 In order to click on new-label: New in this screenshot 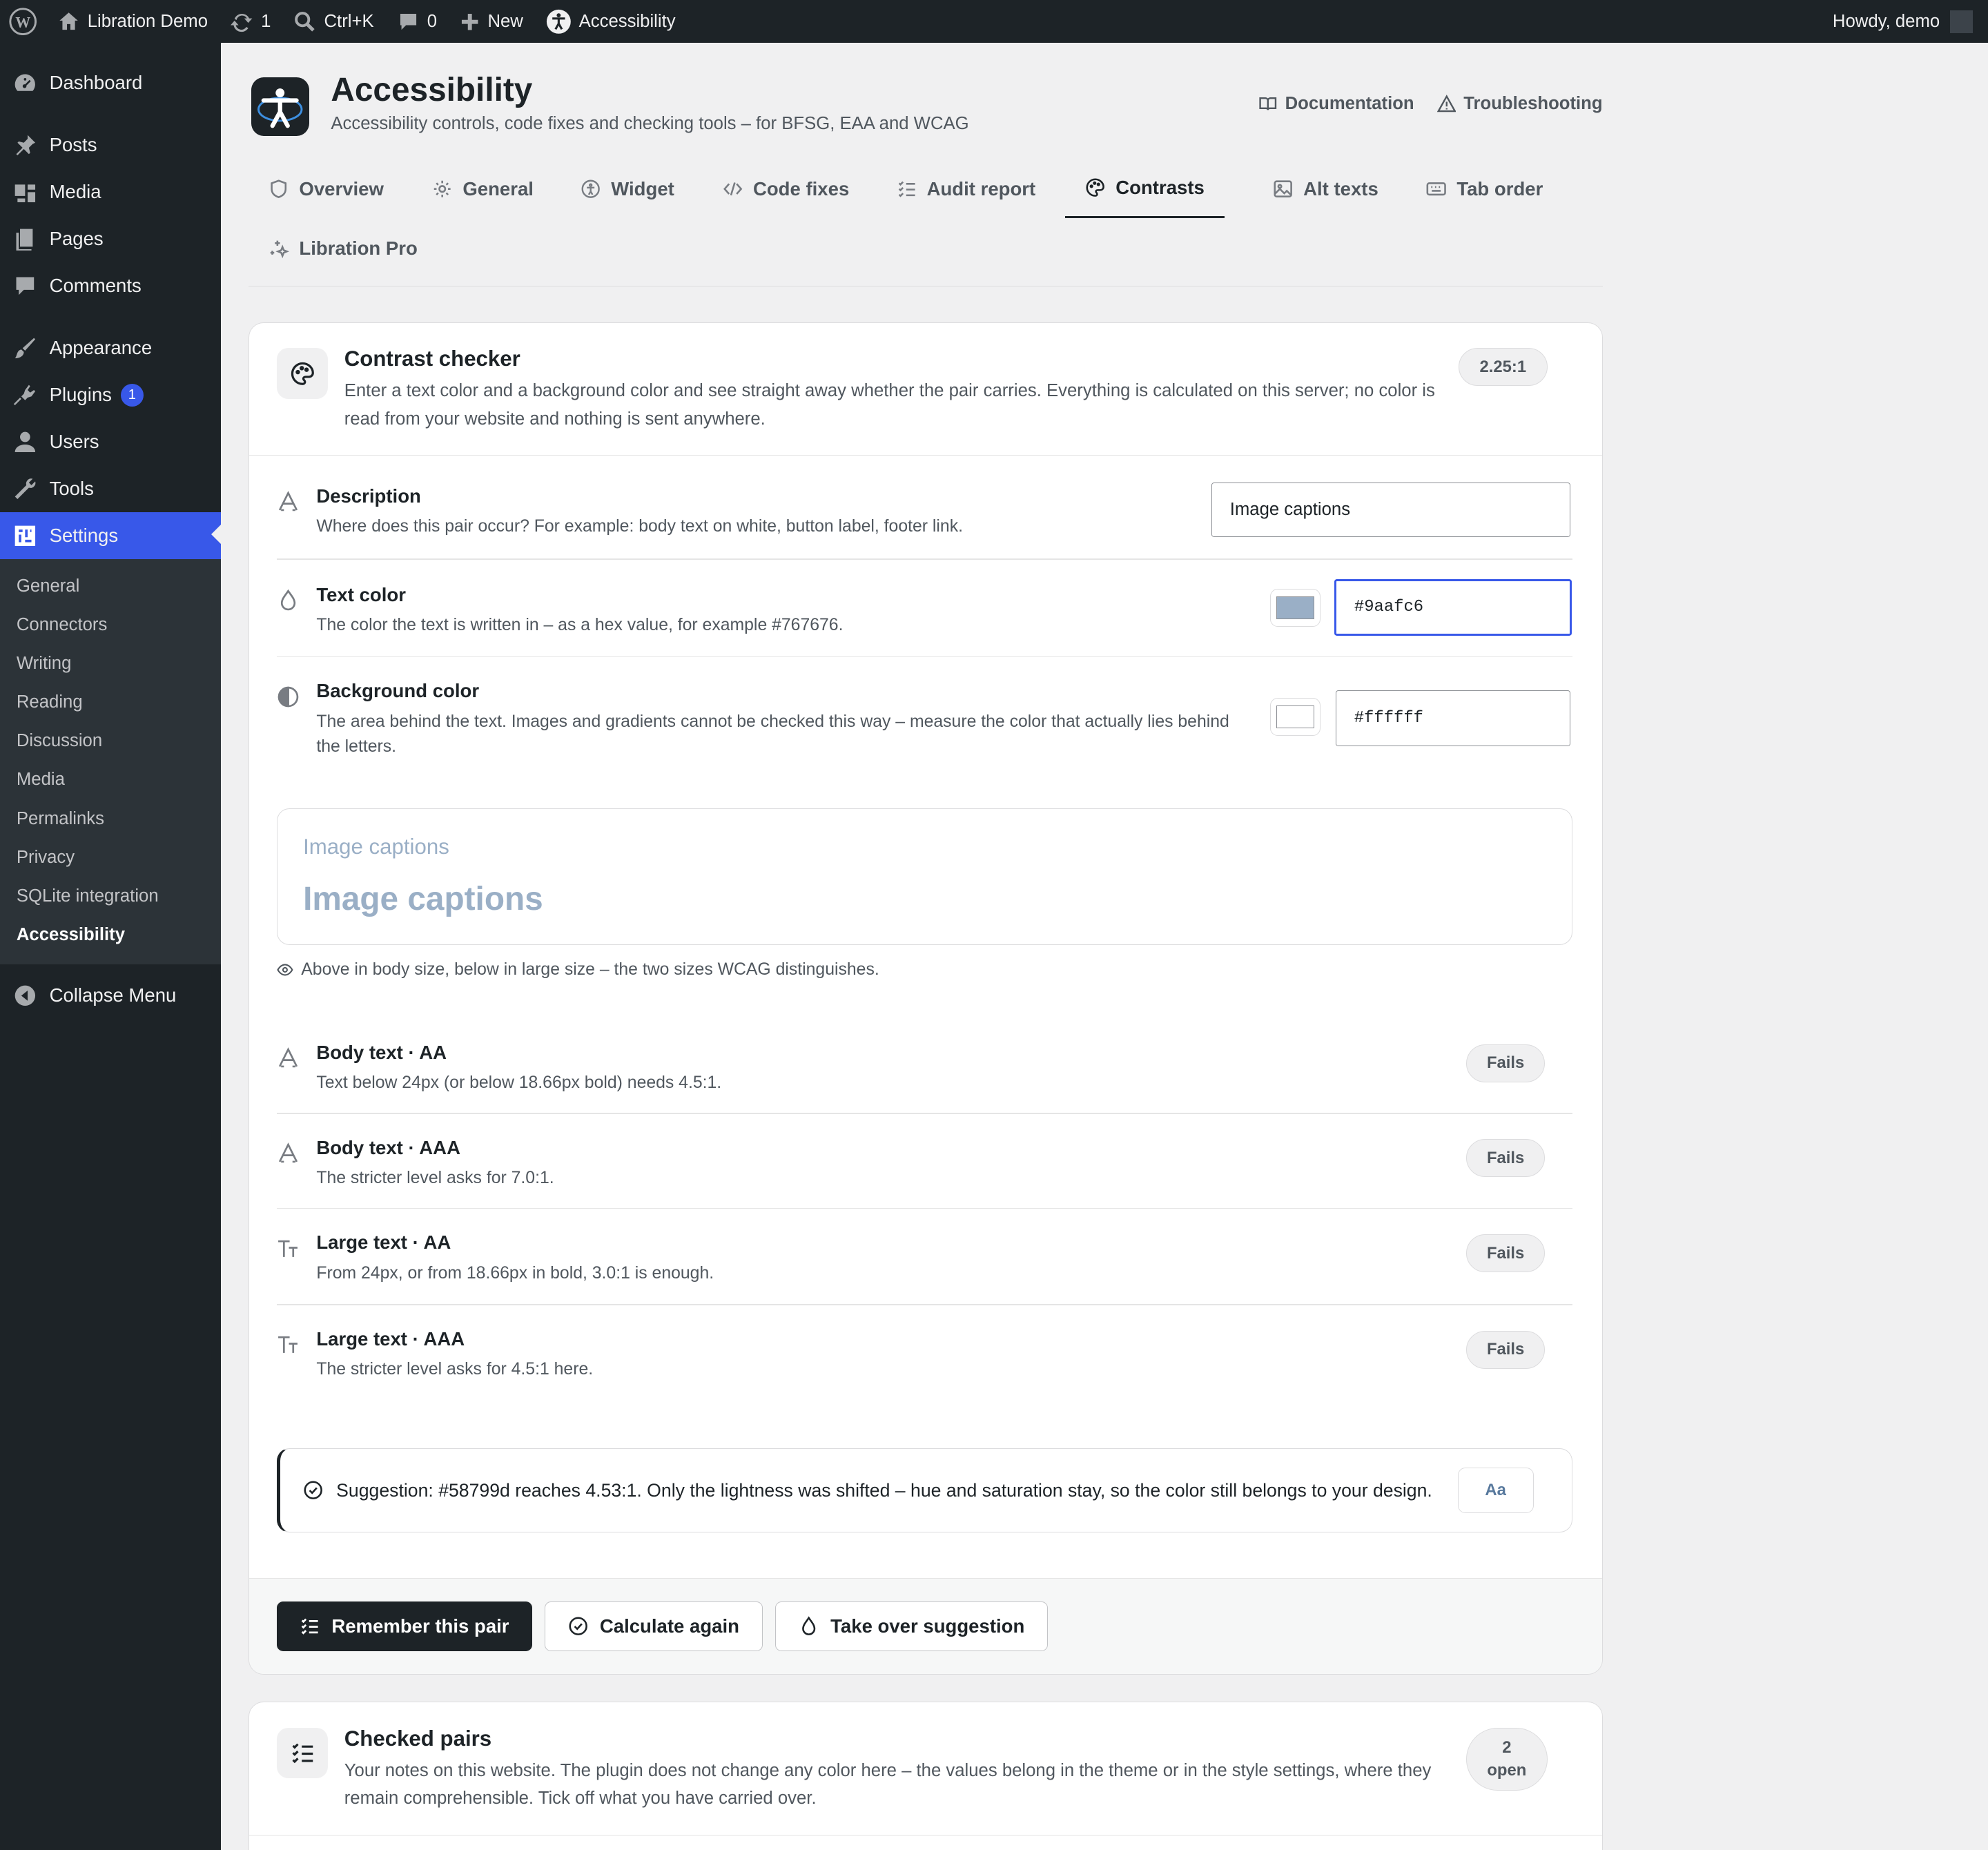, I will do `click(505, 21)`.